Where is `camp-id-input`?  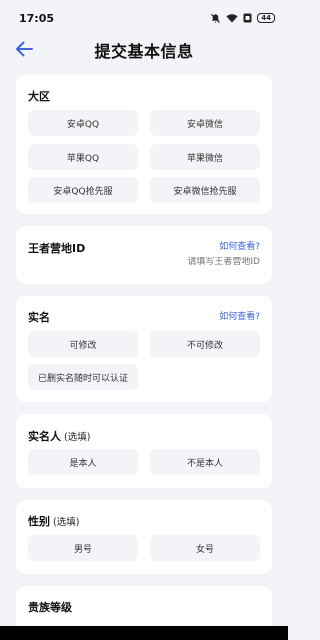 camp-id-input is located at coordinates (190, 262).